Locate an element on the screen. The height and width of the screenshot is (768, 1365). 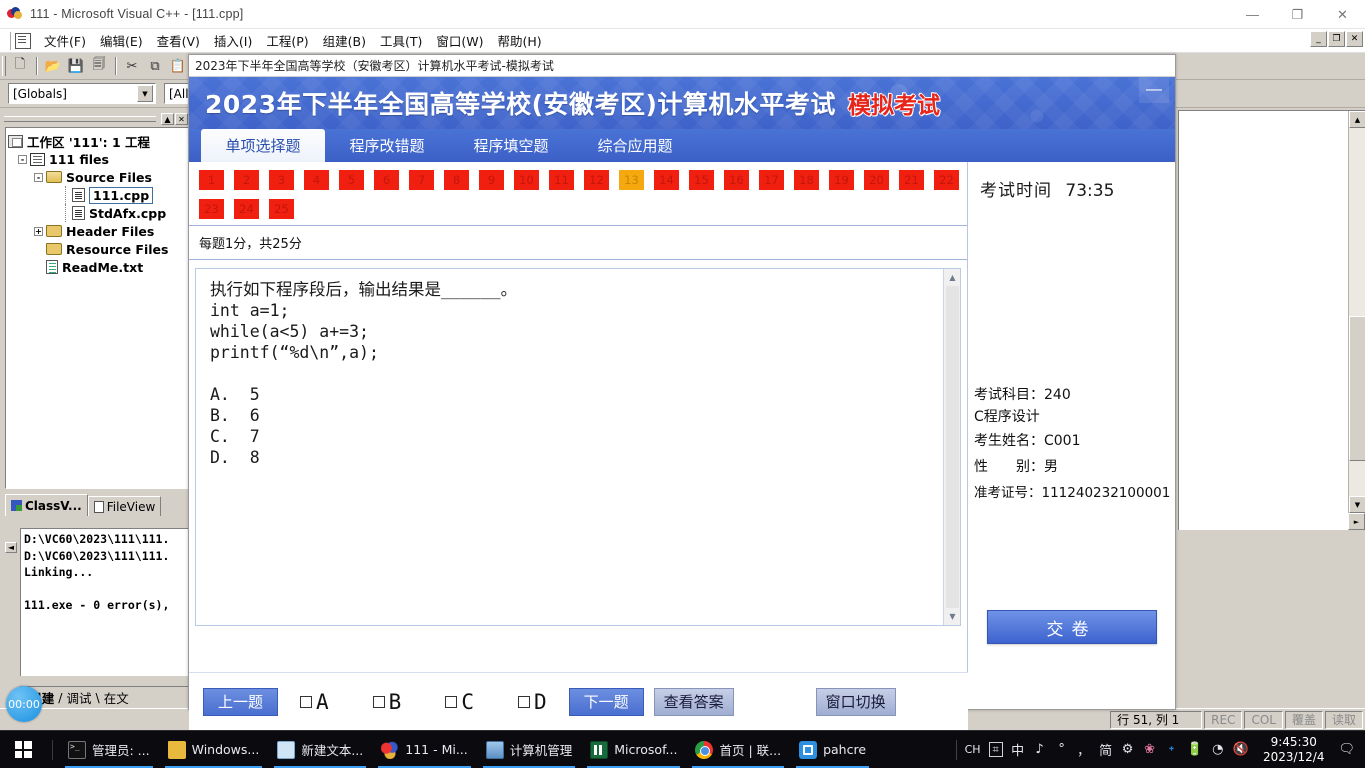
menu-window: 窗口(W) is located at coordinates (459, 40).